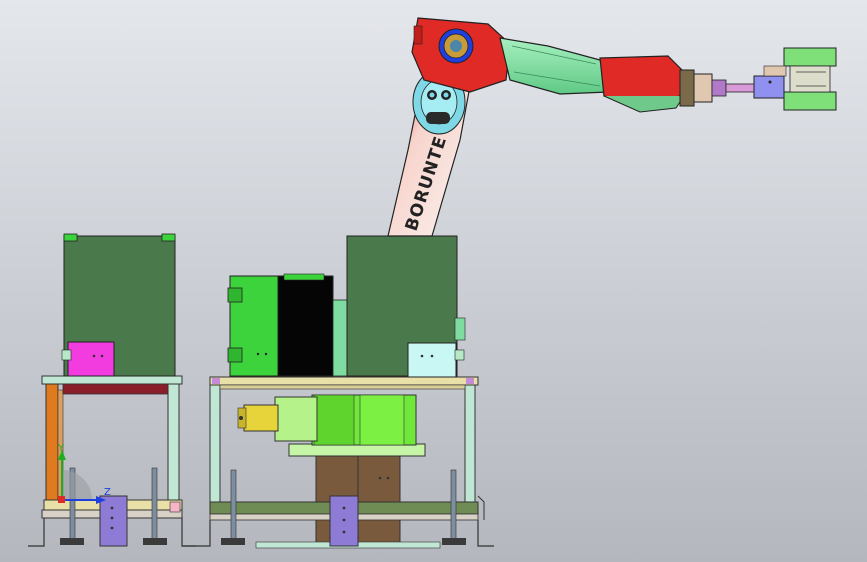 This screenshot has height=562, width=867. Describe the element at coordinates (470, 444) in the screenshot. I see `right-station-leg-right` at that location.